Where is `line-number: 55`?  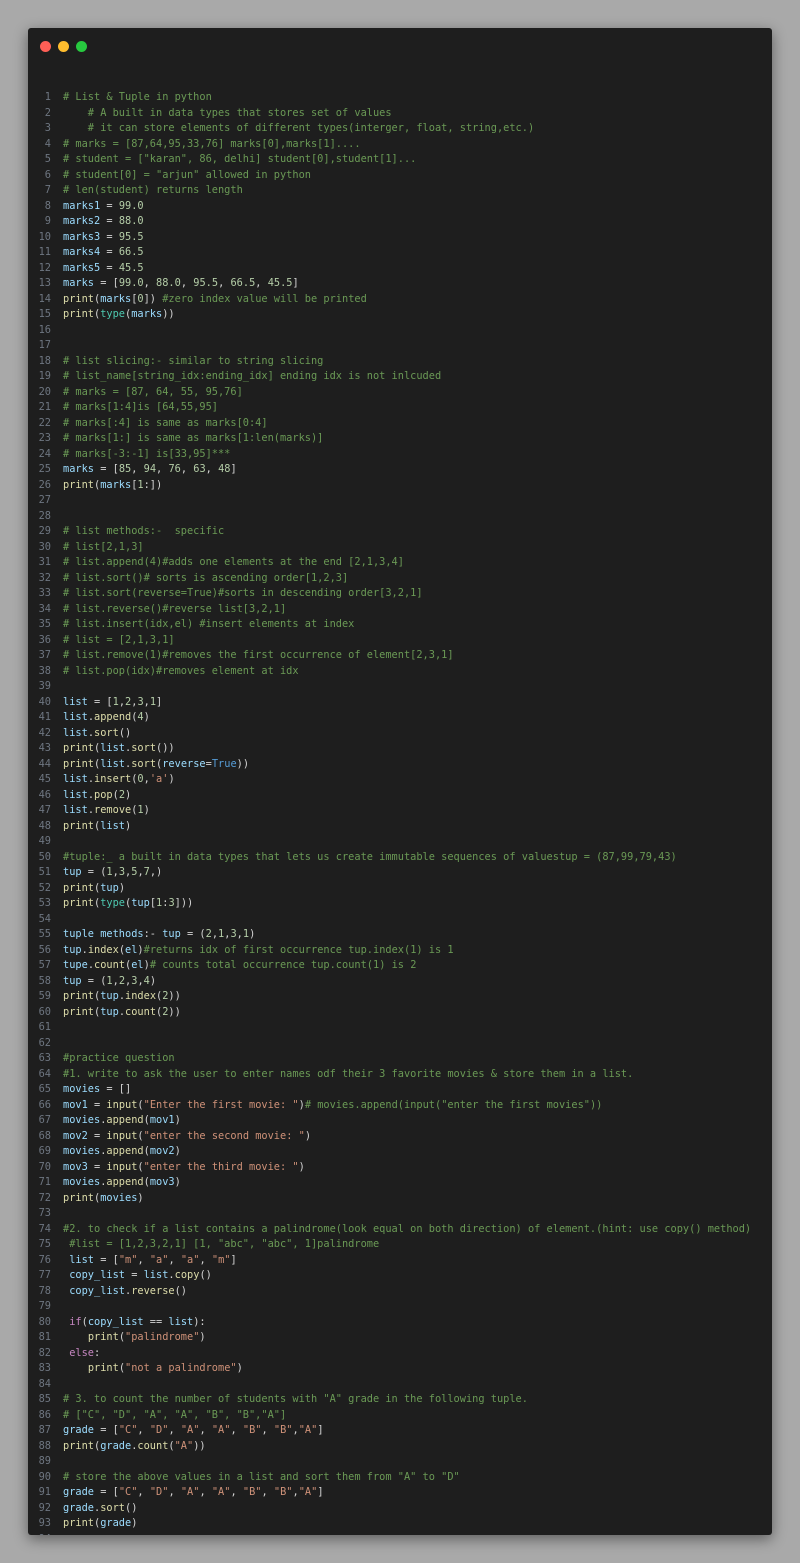
line-number: 55 is located at coordinates (44, 934).